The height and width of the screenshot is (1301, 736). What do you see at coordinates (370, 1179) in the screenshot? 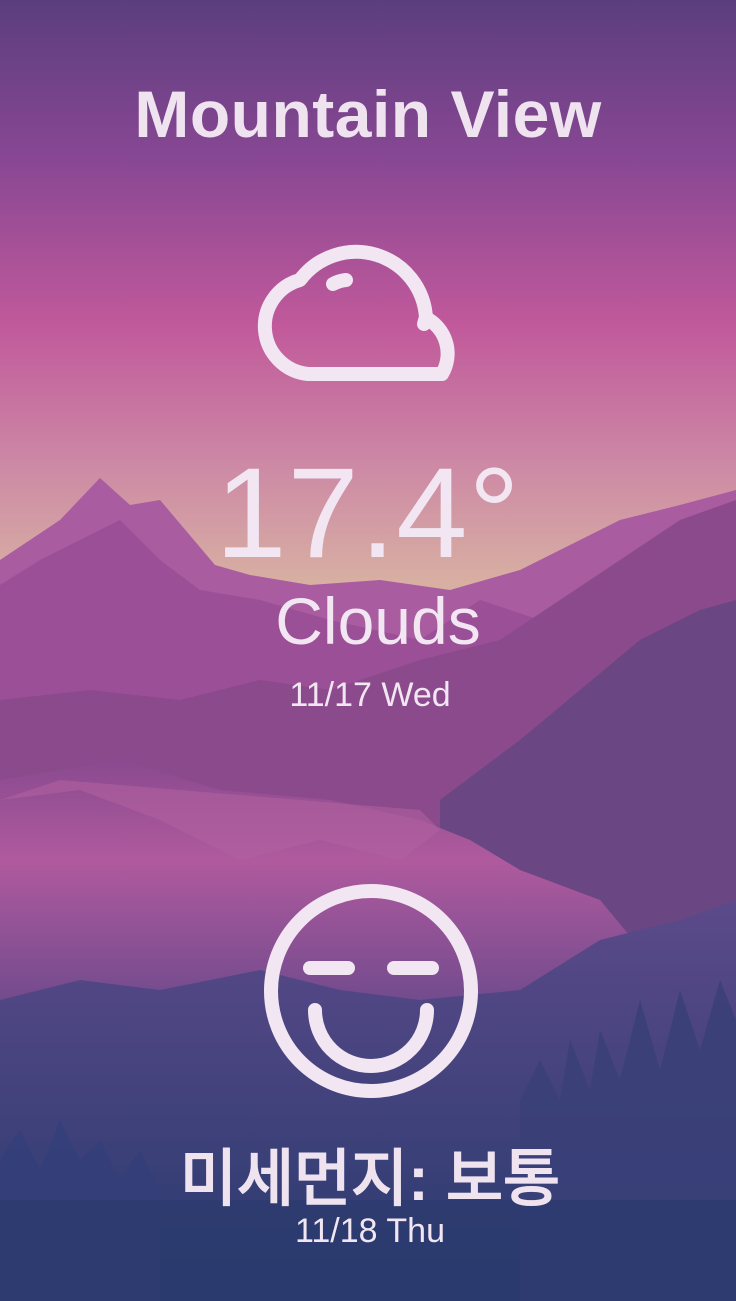
I see `fine-dust-status: 미세먼지: 보통` at bounding box center [370, 1179].